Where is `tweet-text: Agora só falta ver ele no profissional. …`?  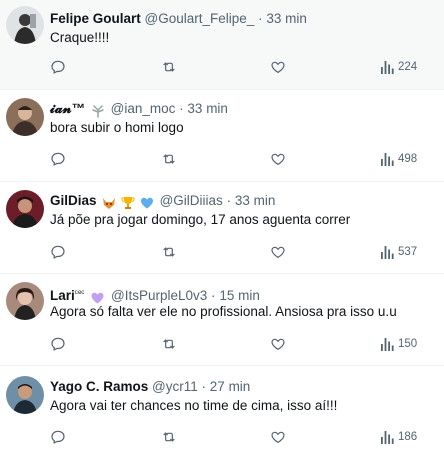 tweet-text: Agora só falta ver ele no profissional. … is located at coordinates (223, 311).